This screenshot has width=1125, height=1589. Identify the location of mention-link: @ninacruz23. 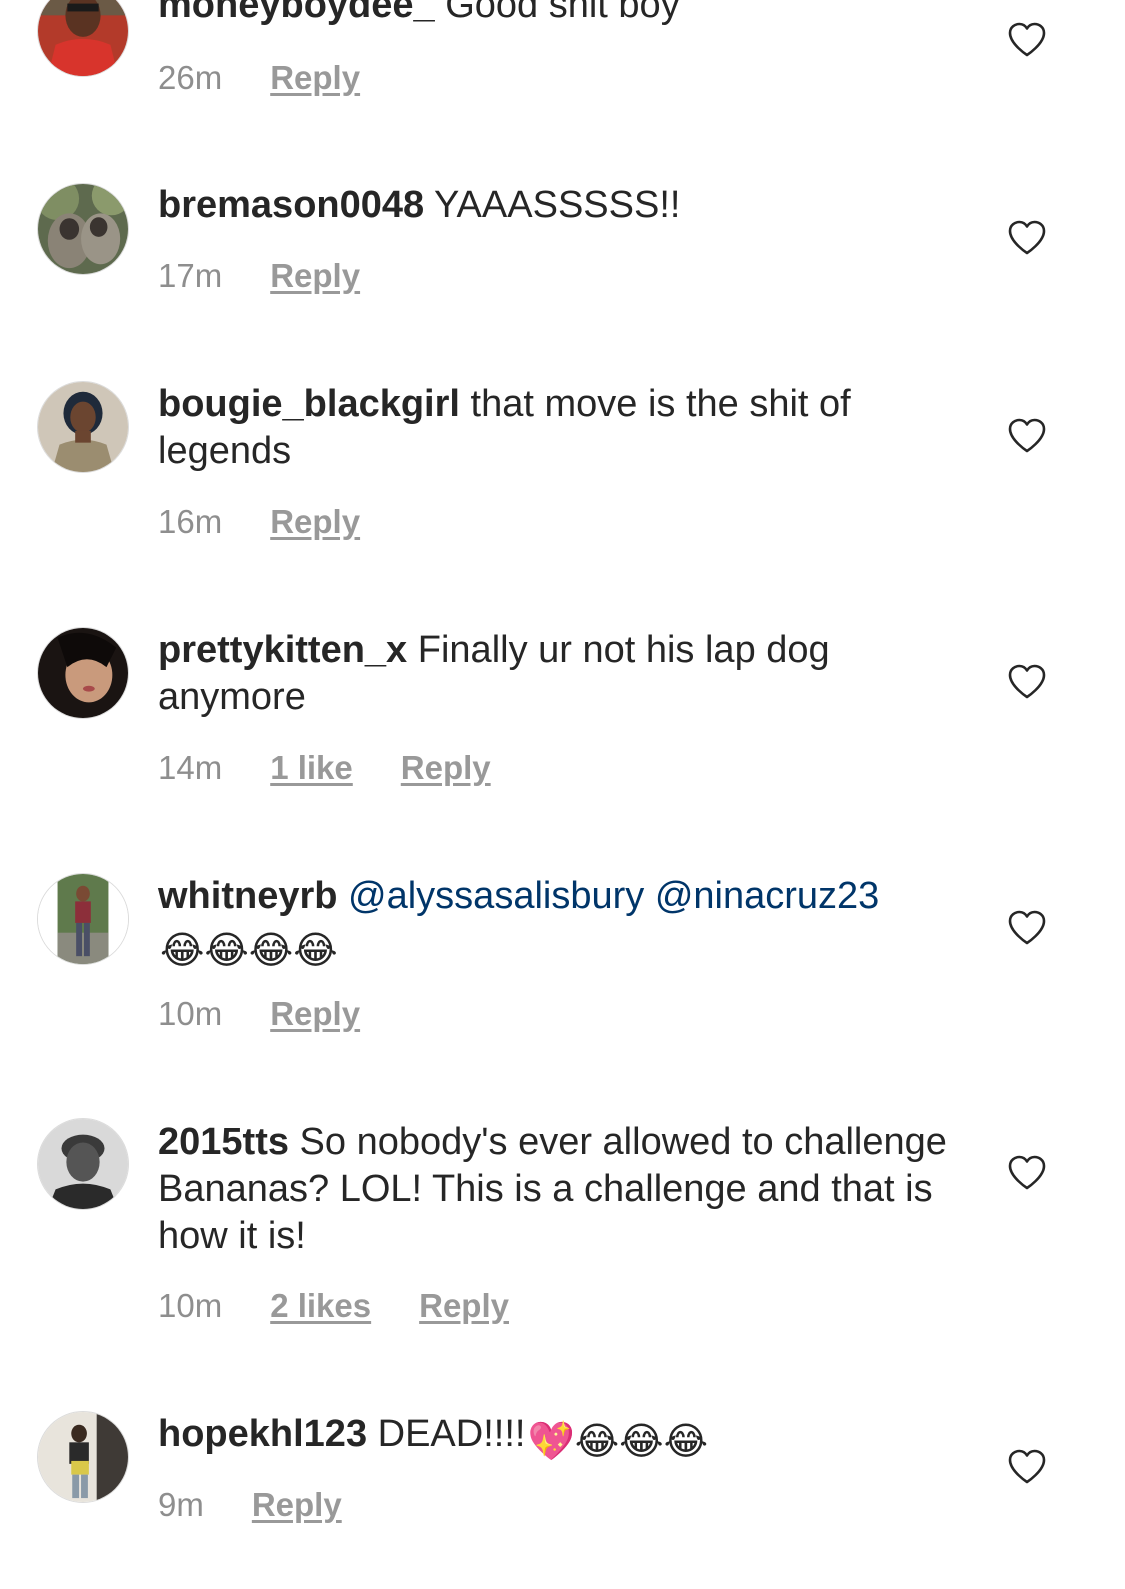
(767, 896).